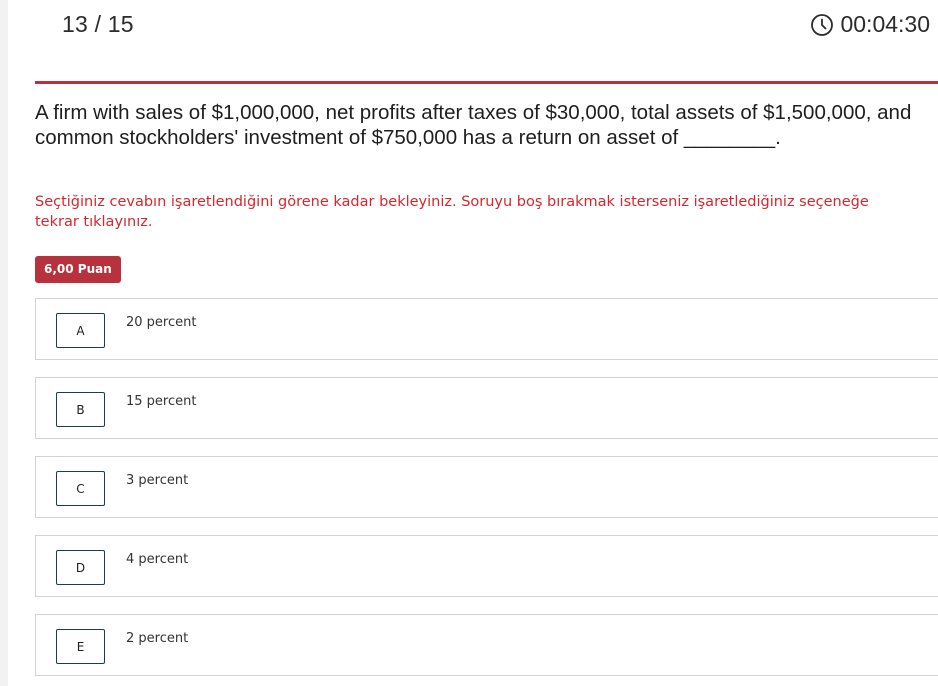  I want to click on option-text: 2 percent, so click(157, 638).